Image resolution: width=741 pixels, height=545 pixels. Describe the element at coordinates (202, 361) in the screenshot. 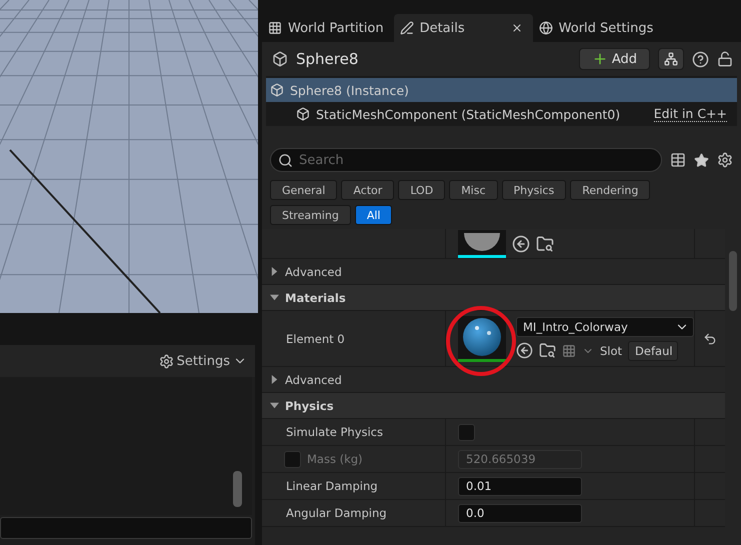

I see `settings-button: Settings` at that location.